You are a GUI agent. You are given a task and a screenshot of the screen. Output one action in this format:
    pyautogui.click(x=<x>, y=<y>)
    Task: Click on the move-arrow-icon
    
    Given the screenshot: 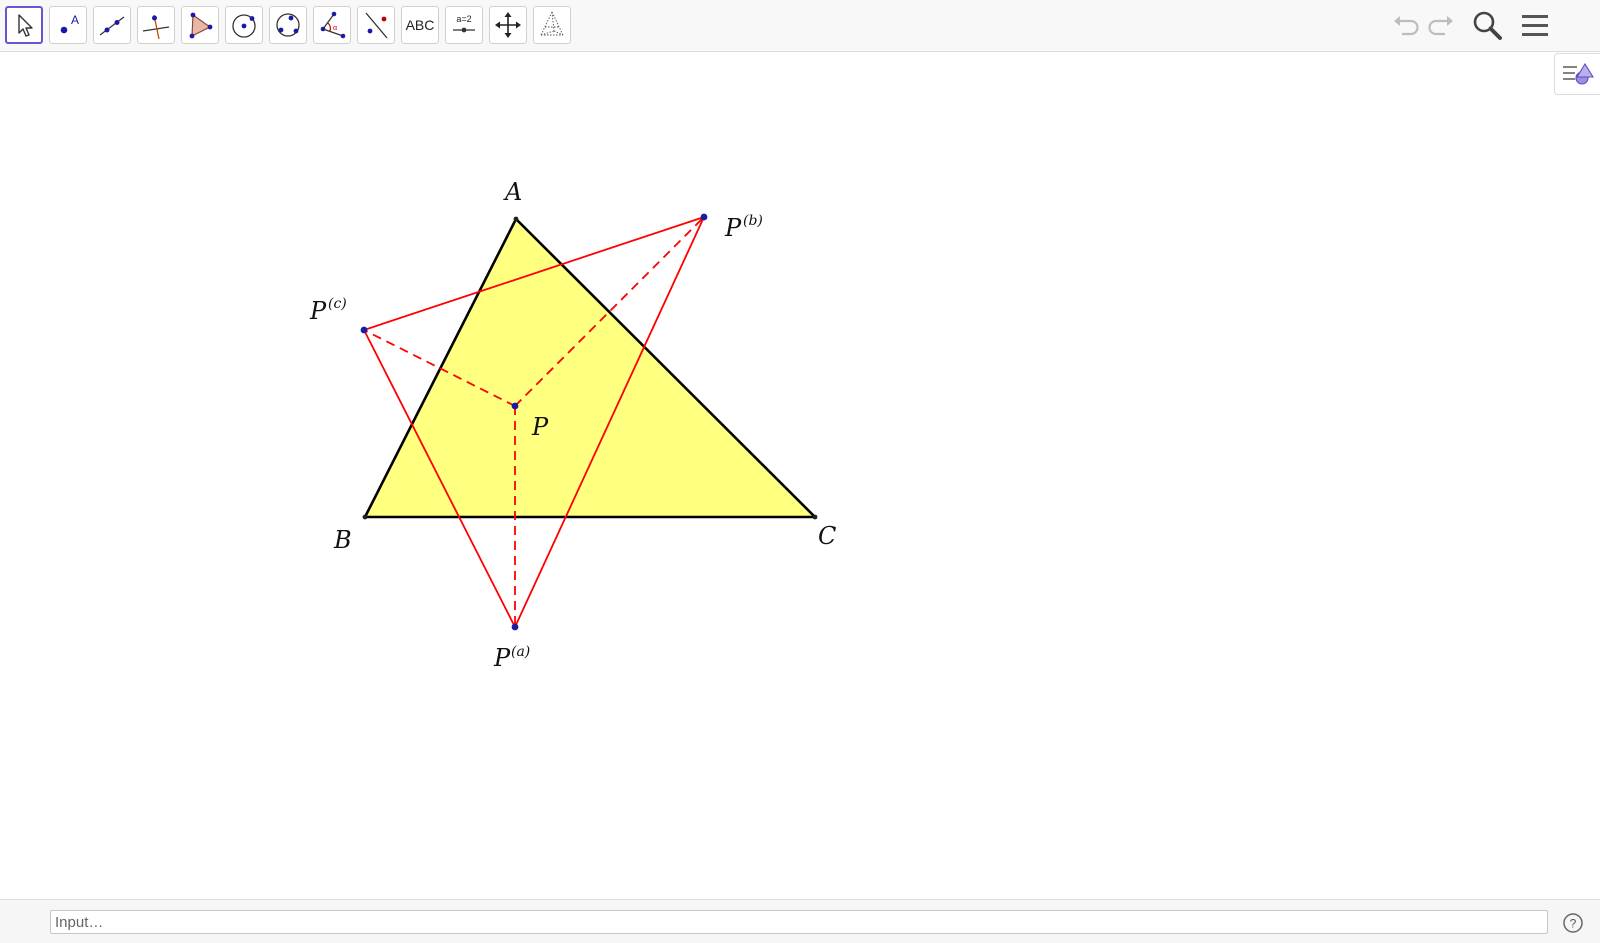 What is the action you would take?
    pyautogui.click(x=25, y=25)
    